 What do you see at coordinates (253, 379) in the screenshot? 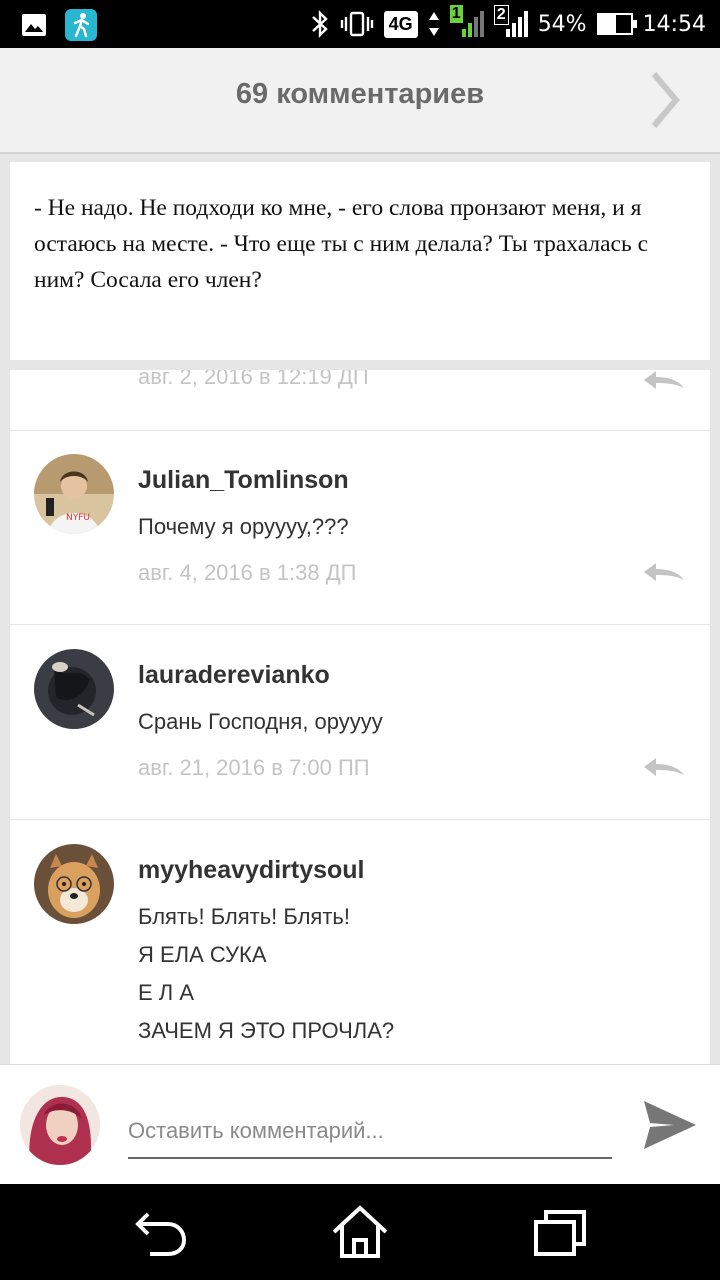
I see `comment-time: авг. 2, 2016 в 12:19 ДП` at bounding box center [253, 379].